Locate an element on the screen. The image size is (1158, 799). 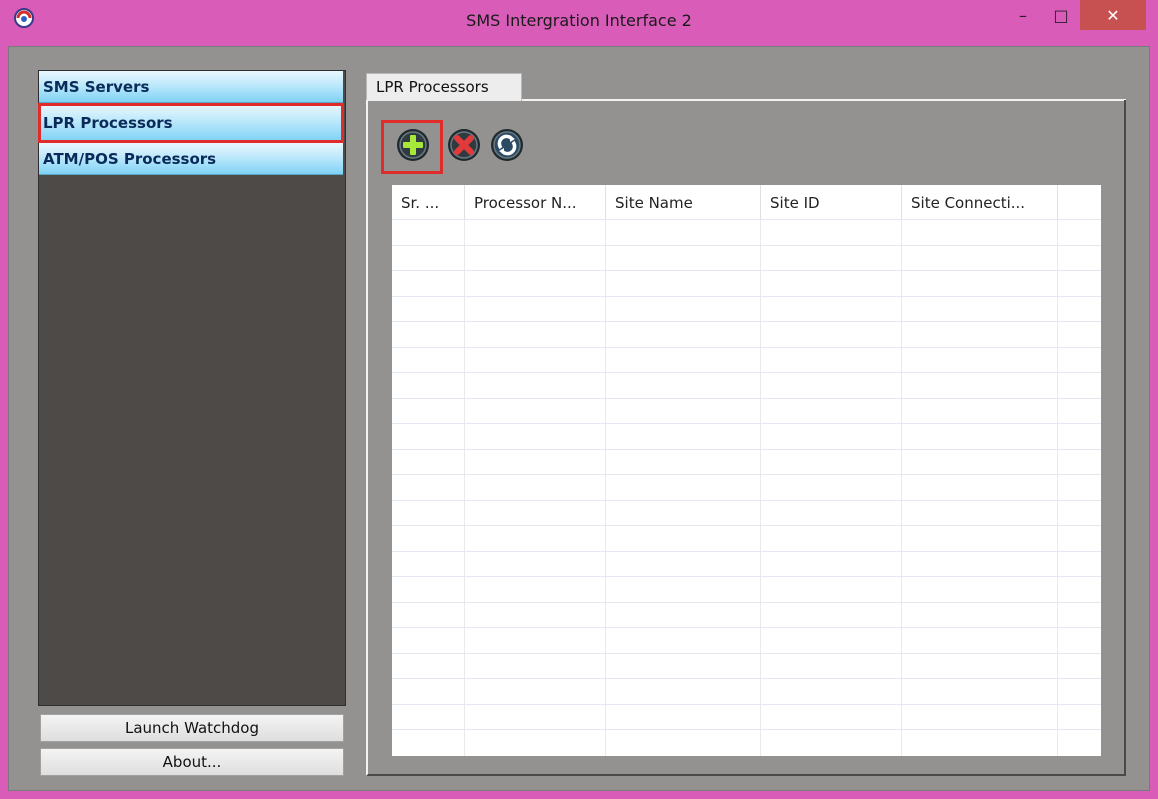
sidebar-item-label: SMS Servers is located at coordinates (96, 87).